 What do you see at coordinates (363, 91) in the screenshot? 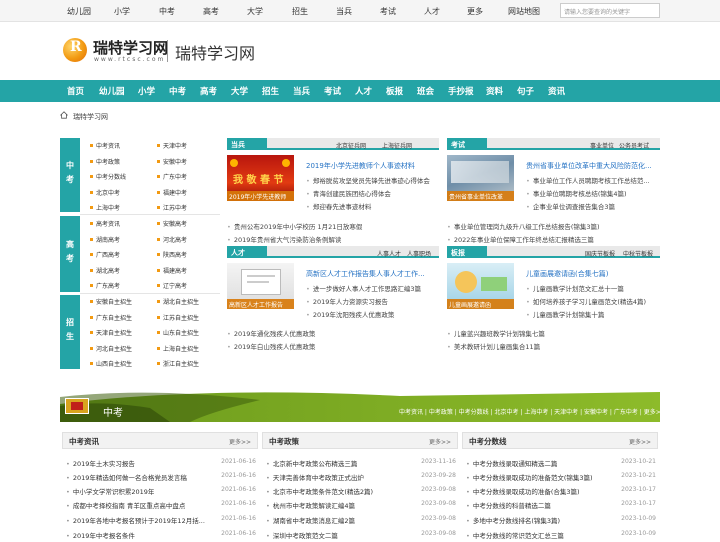
I see `nav-talent: 人才` at bounding box center [363, 91].